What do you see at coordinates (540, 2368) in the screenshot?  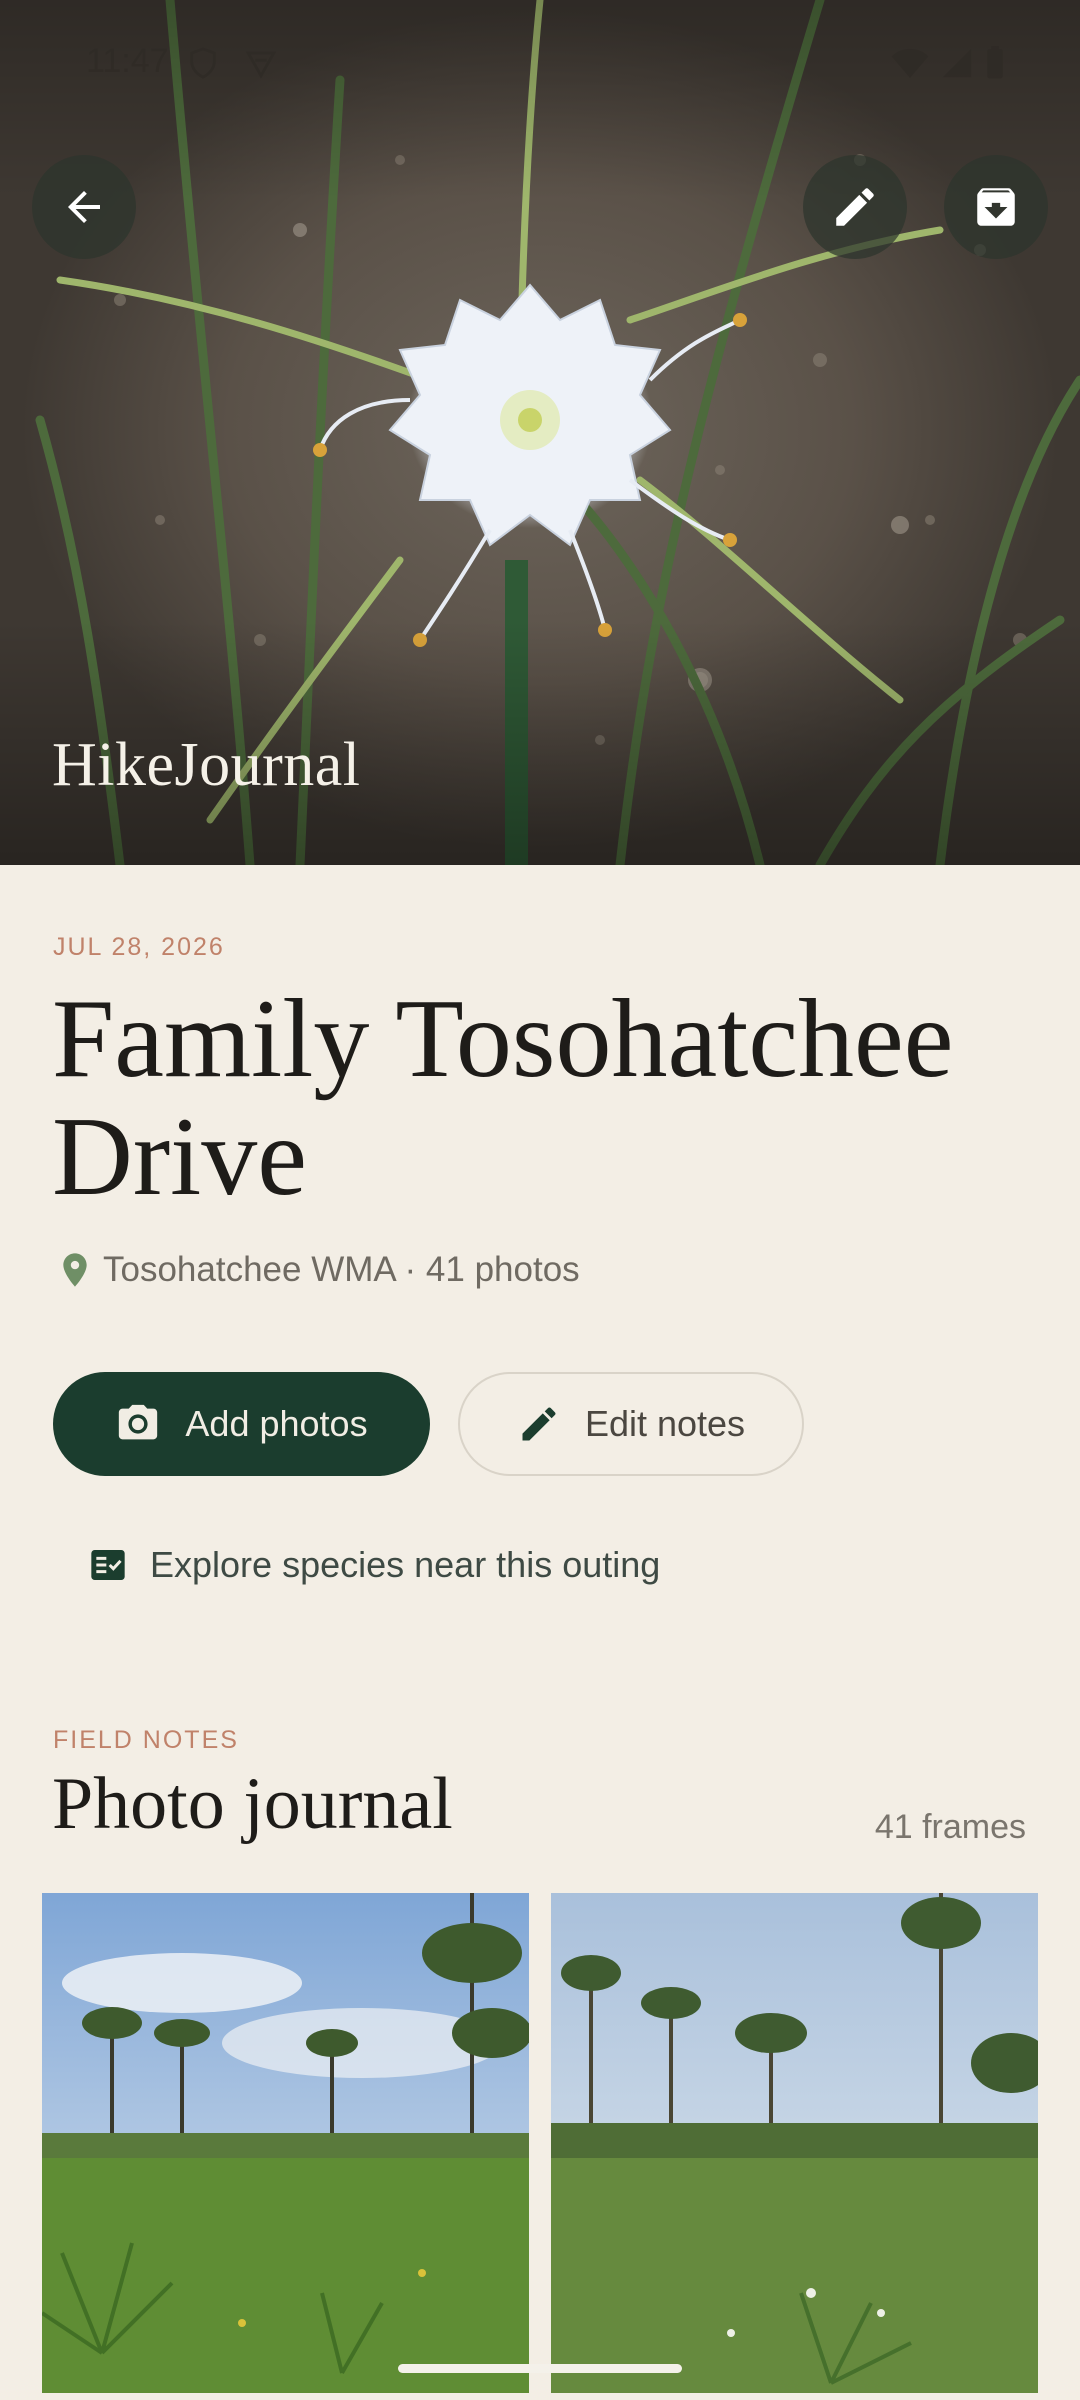 I see `home-indicator` at bounding box center [540, 2368].